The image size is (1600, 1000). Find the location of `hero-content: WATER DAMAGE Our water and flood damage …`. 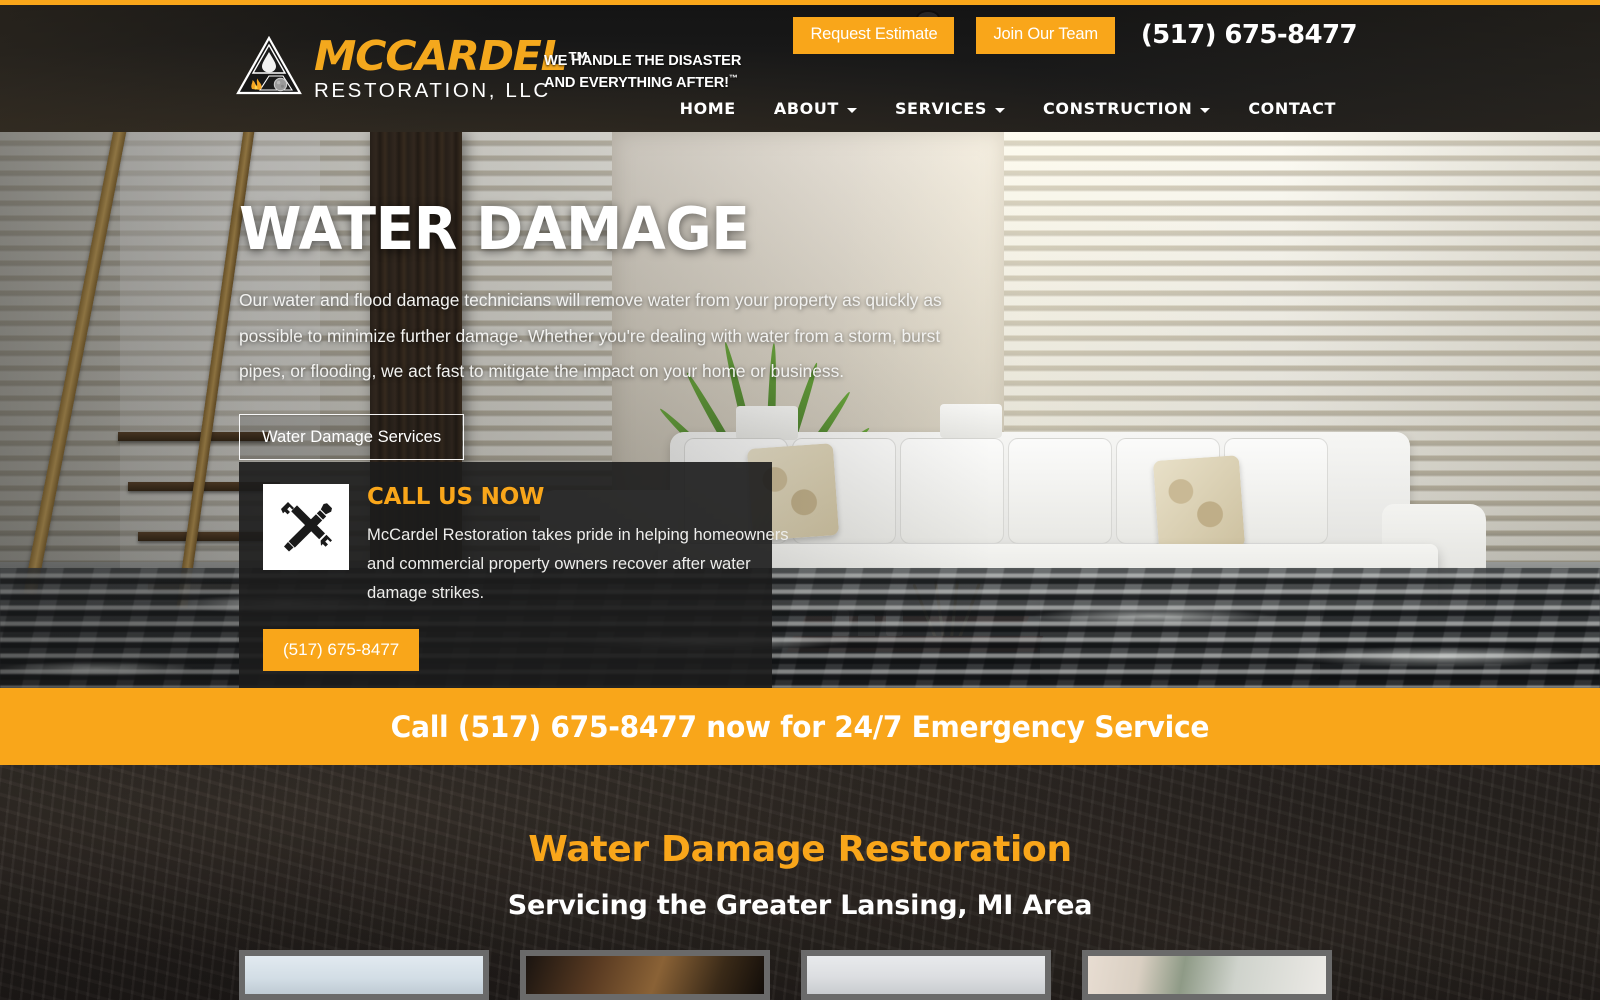

hero-content: WATER DAMAGE Our water and flood damage … is located at coordinates (609, 327).